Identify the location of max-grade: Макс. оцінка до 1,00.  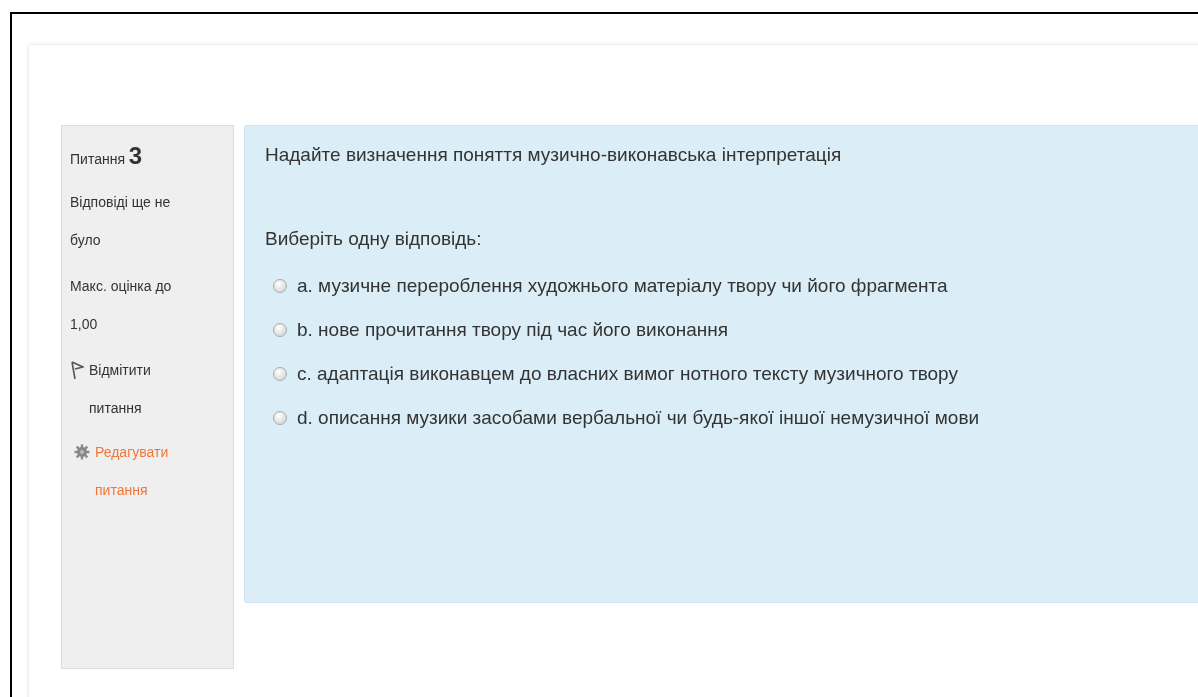
(121, 305).